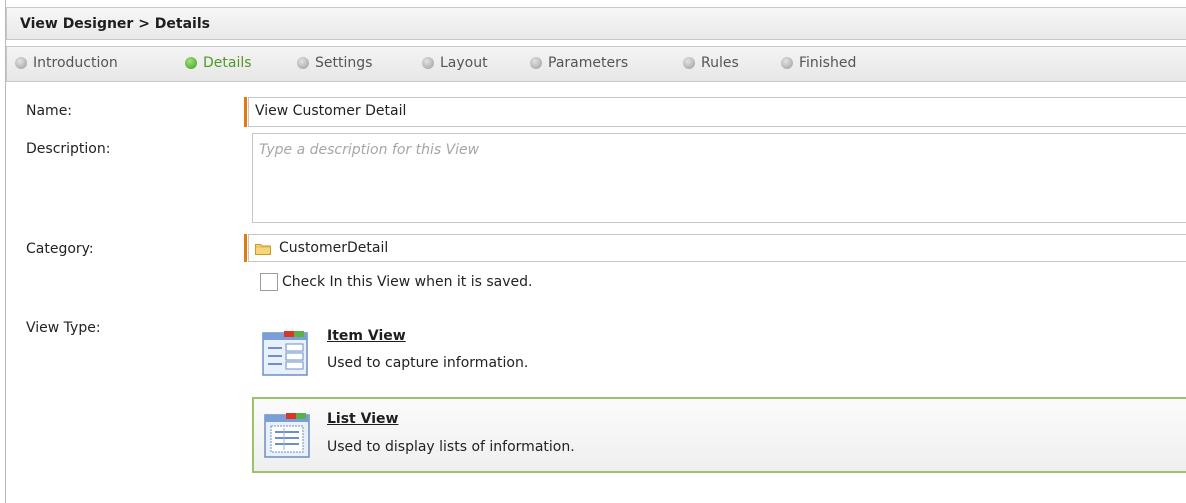 This screenshot has height=503, width=1186. Describe the element at coordinates (719, 356) in the screenshot. I see `view-type-item-view: Item View Used to capture information.` at that location.